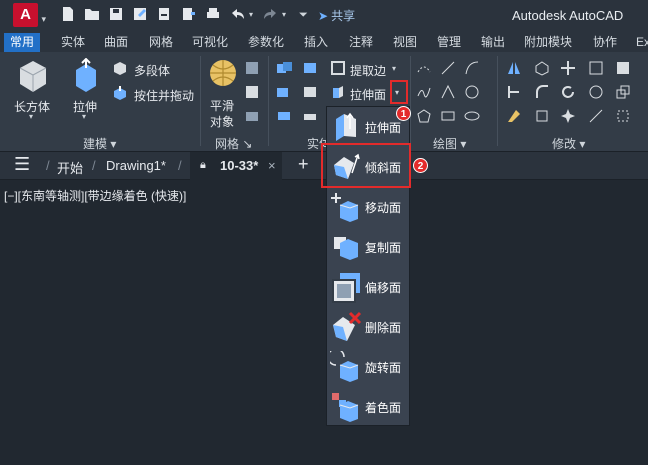  What do you see at coordinates (31, 116) in the screenshot?
I see `box-dropdown-chevron-icon: ▾` at bounding box center [31, 116].